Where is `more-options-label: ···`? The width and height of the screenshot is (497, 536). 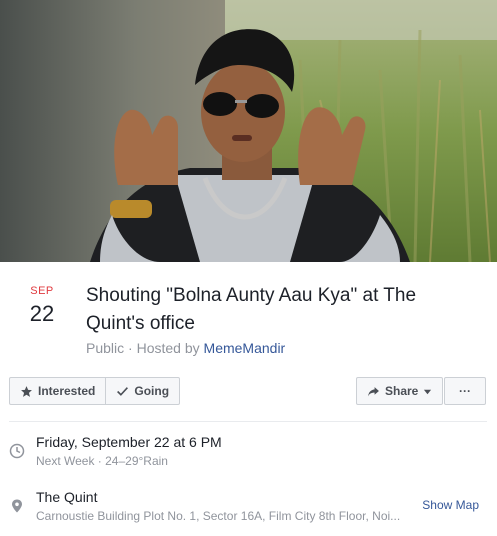 more-options-label: ··· is located at coordinates (465, 391).